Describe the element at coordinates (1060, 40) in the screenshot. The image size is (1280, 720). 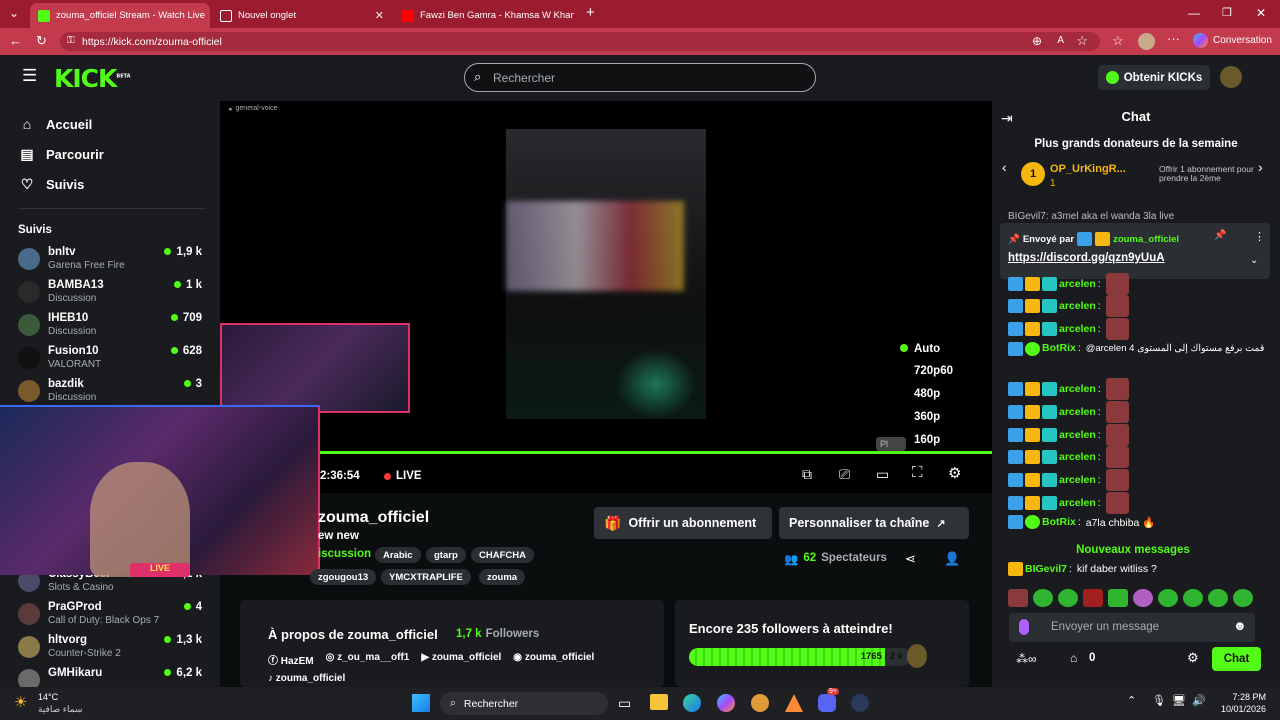
I see `read-aloud-icon: A` at that location.